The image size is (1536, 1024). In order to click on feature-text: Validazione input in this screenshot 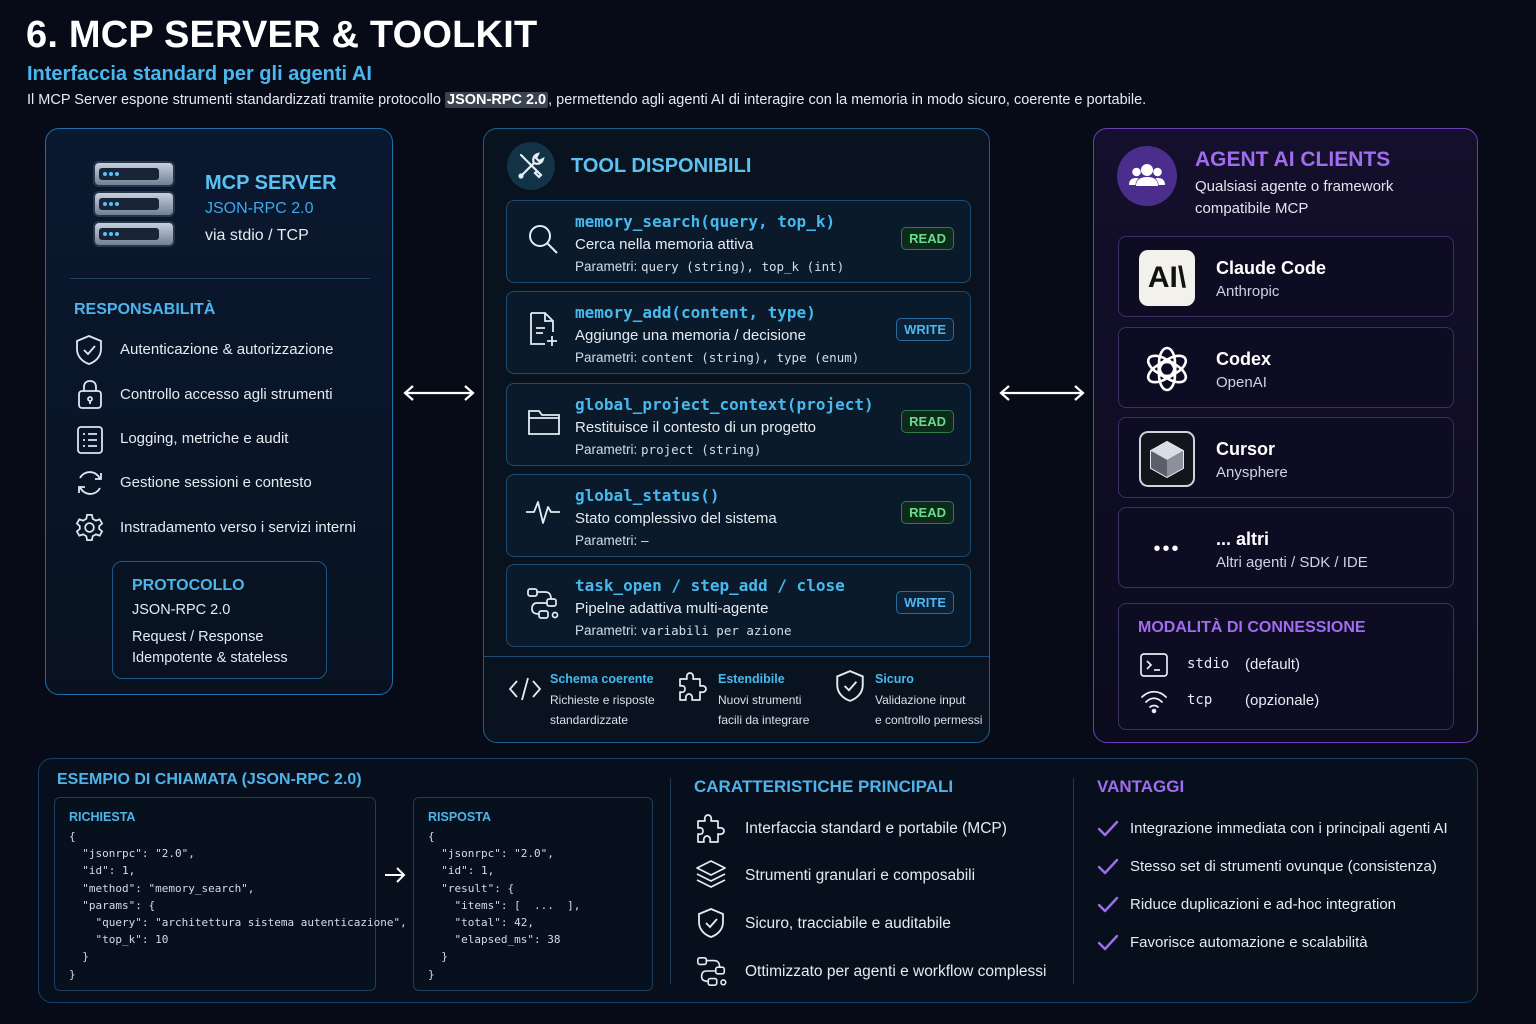, I will do `click(920, 700)`.